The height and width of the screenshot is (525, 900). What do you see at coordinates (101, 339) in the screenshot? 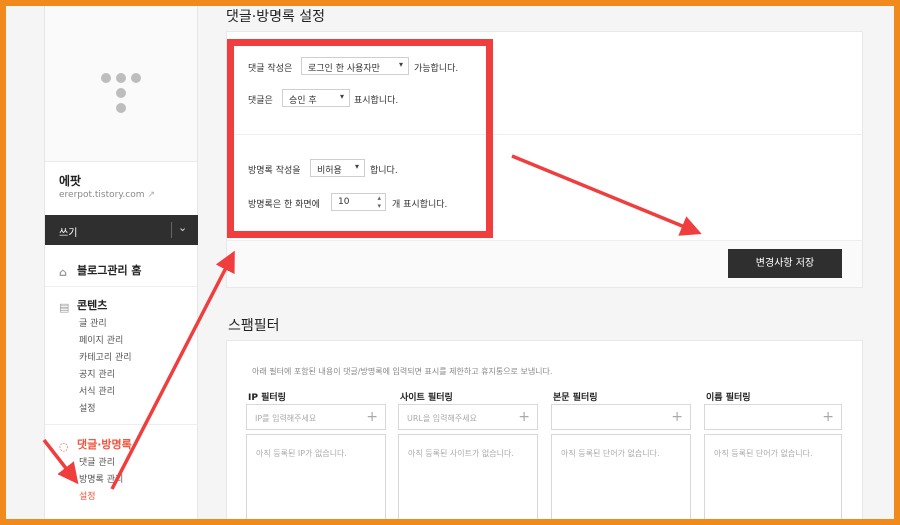
I see `sidebar-item-pages: 페이지 관리` at bounding box center [101, 339].